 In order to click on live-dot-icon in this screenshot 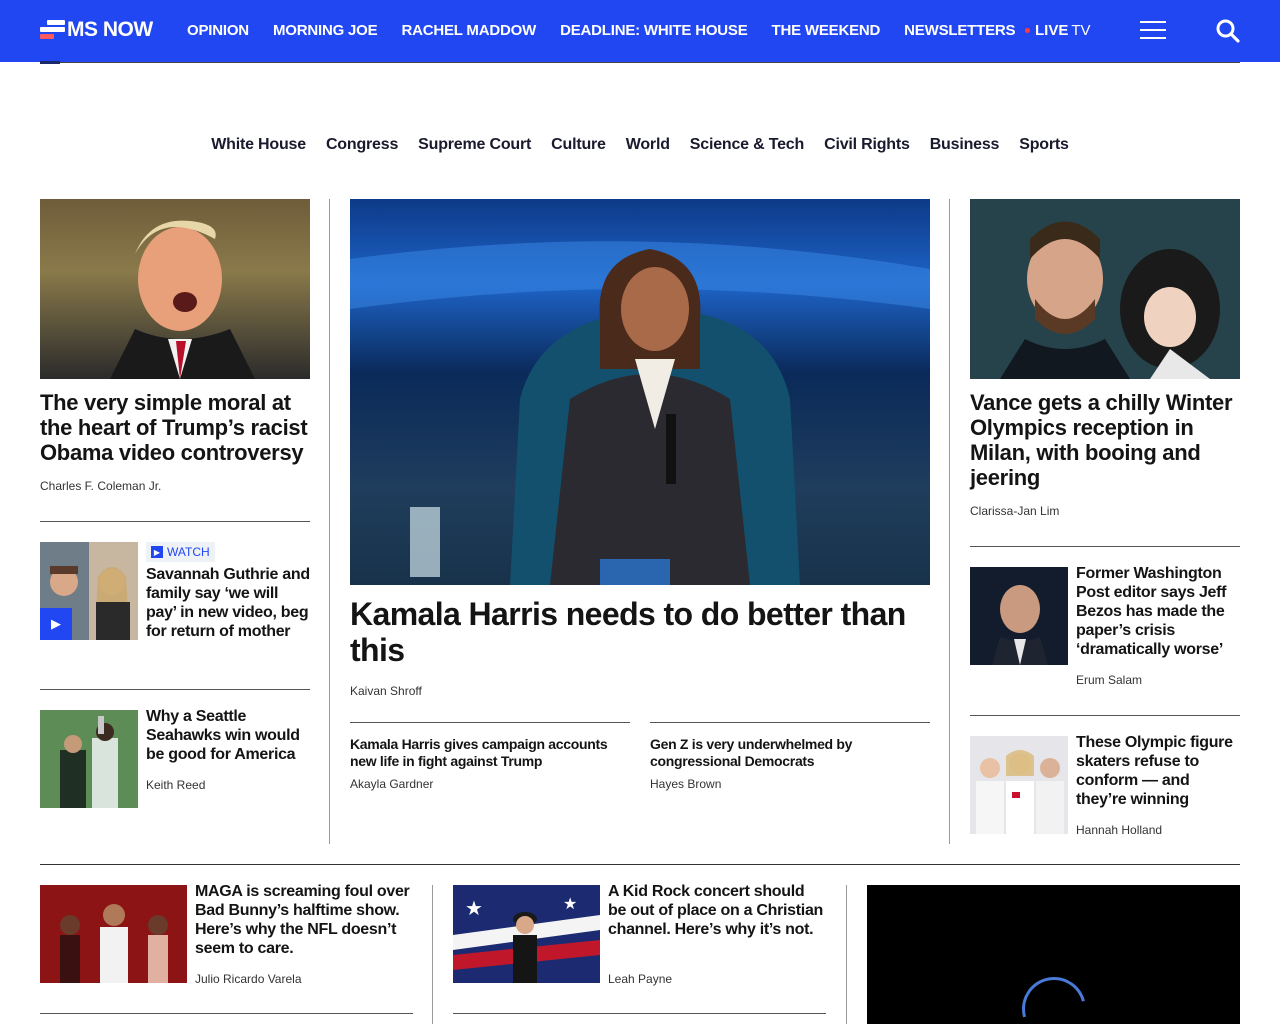, I will do `click(1027, 30)`.